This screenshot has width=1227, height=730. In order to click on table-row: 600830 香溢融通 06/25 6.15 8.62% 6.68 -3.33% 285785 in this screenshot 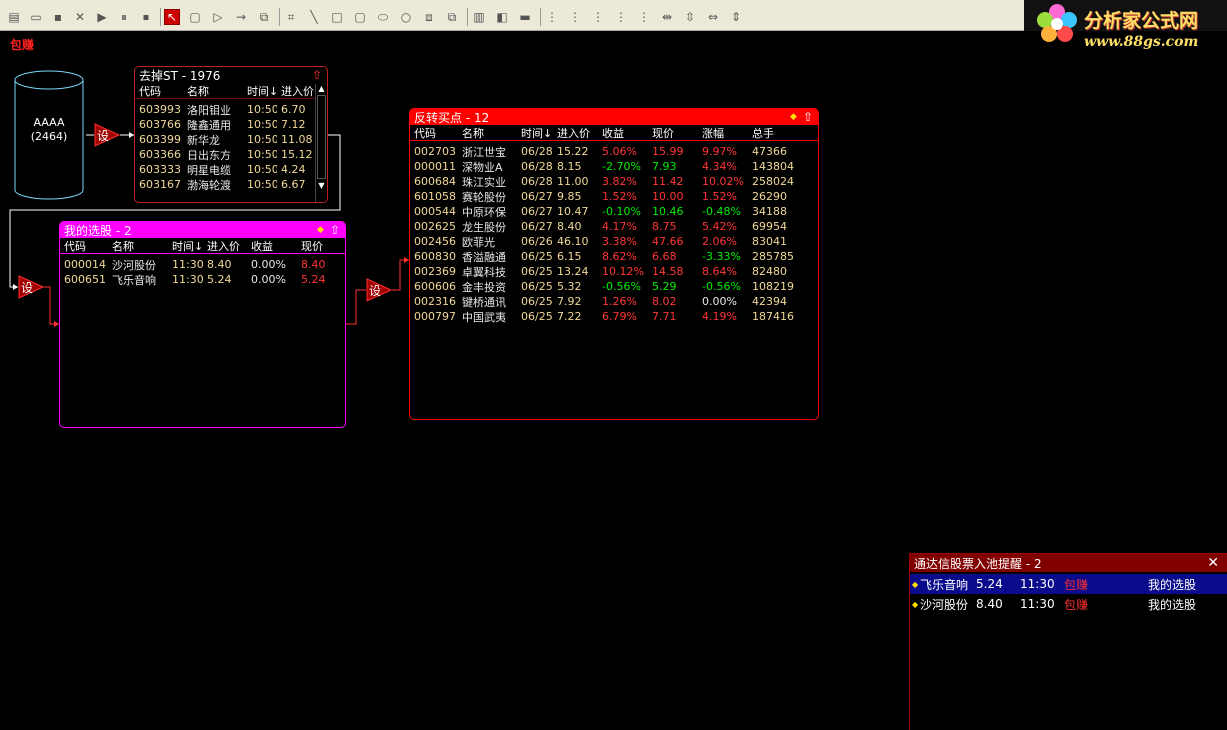, I will do `click(614, 256)`.